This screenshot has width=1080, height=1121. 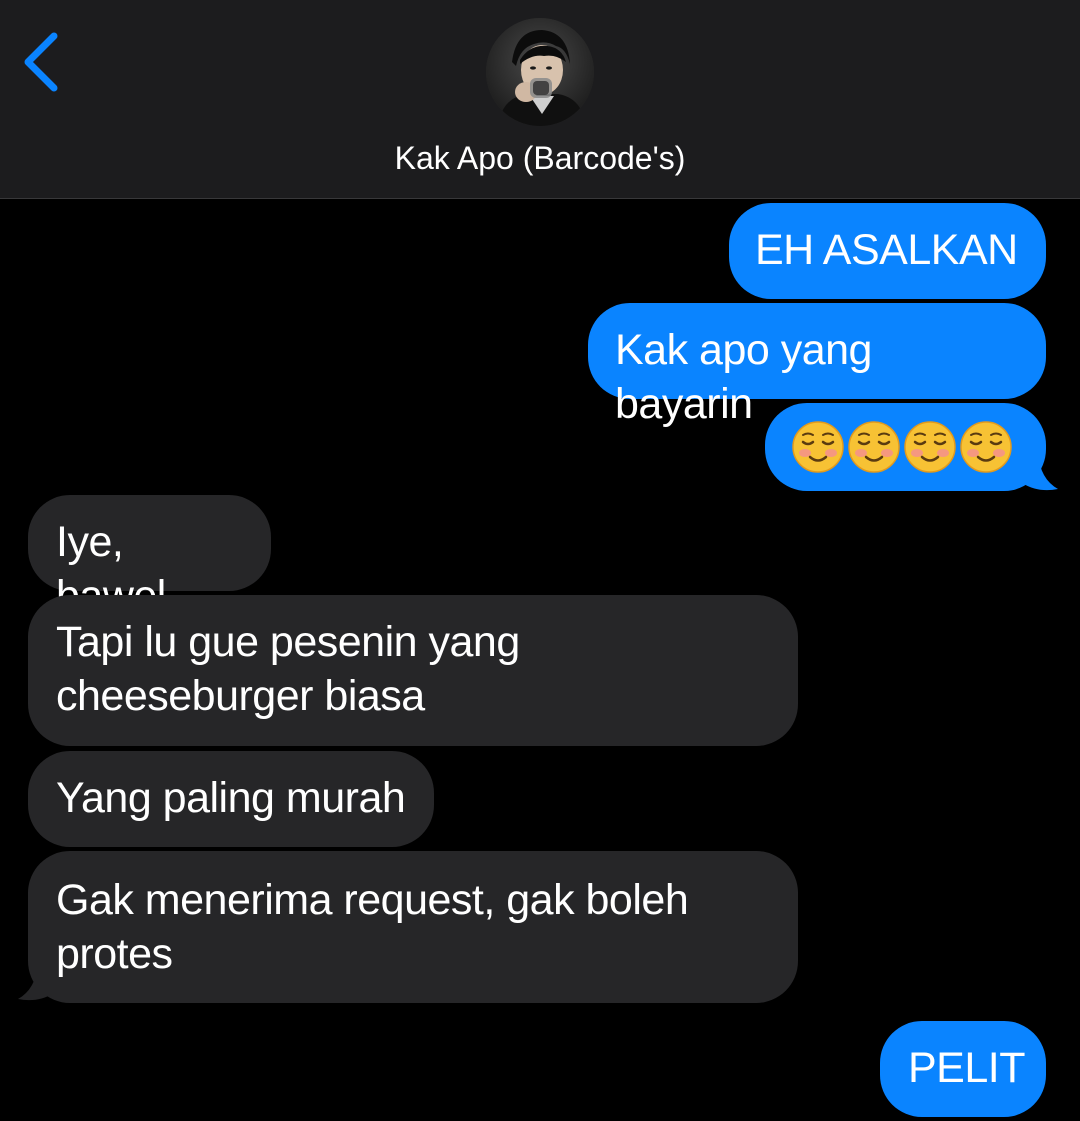 I want to click on back-button, so click(x=44, y=61).